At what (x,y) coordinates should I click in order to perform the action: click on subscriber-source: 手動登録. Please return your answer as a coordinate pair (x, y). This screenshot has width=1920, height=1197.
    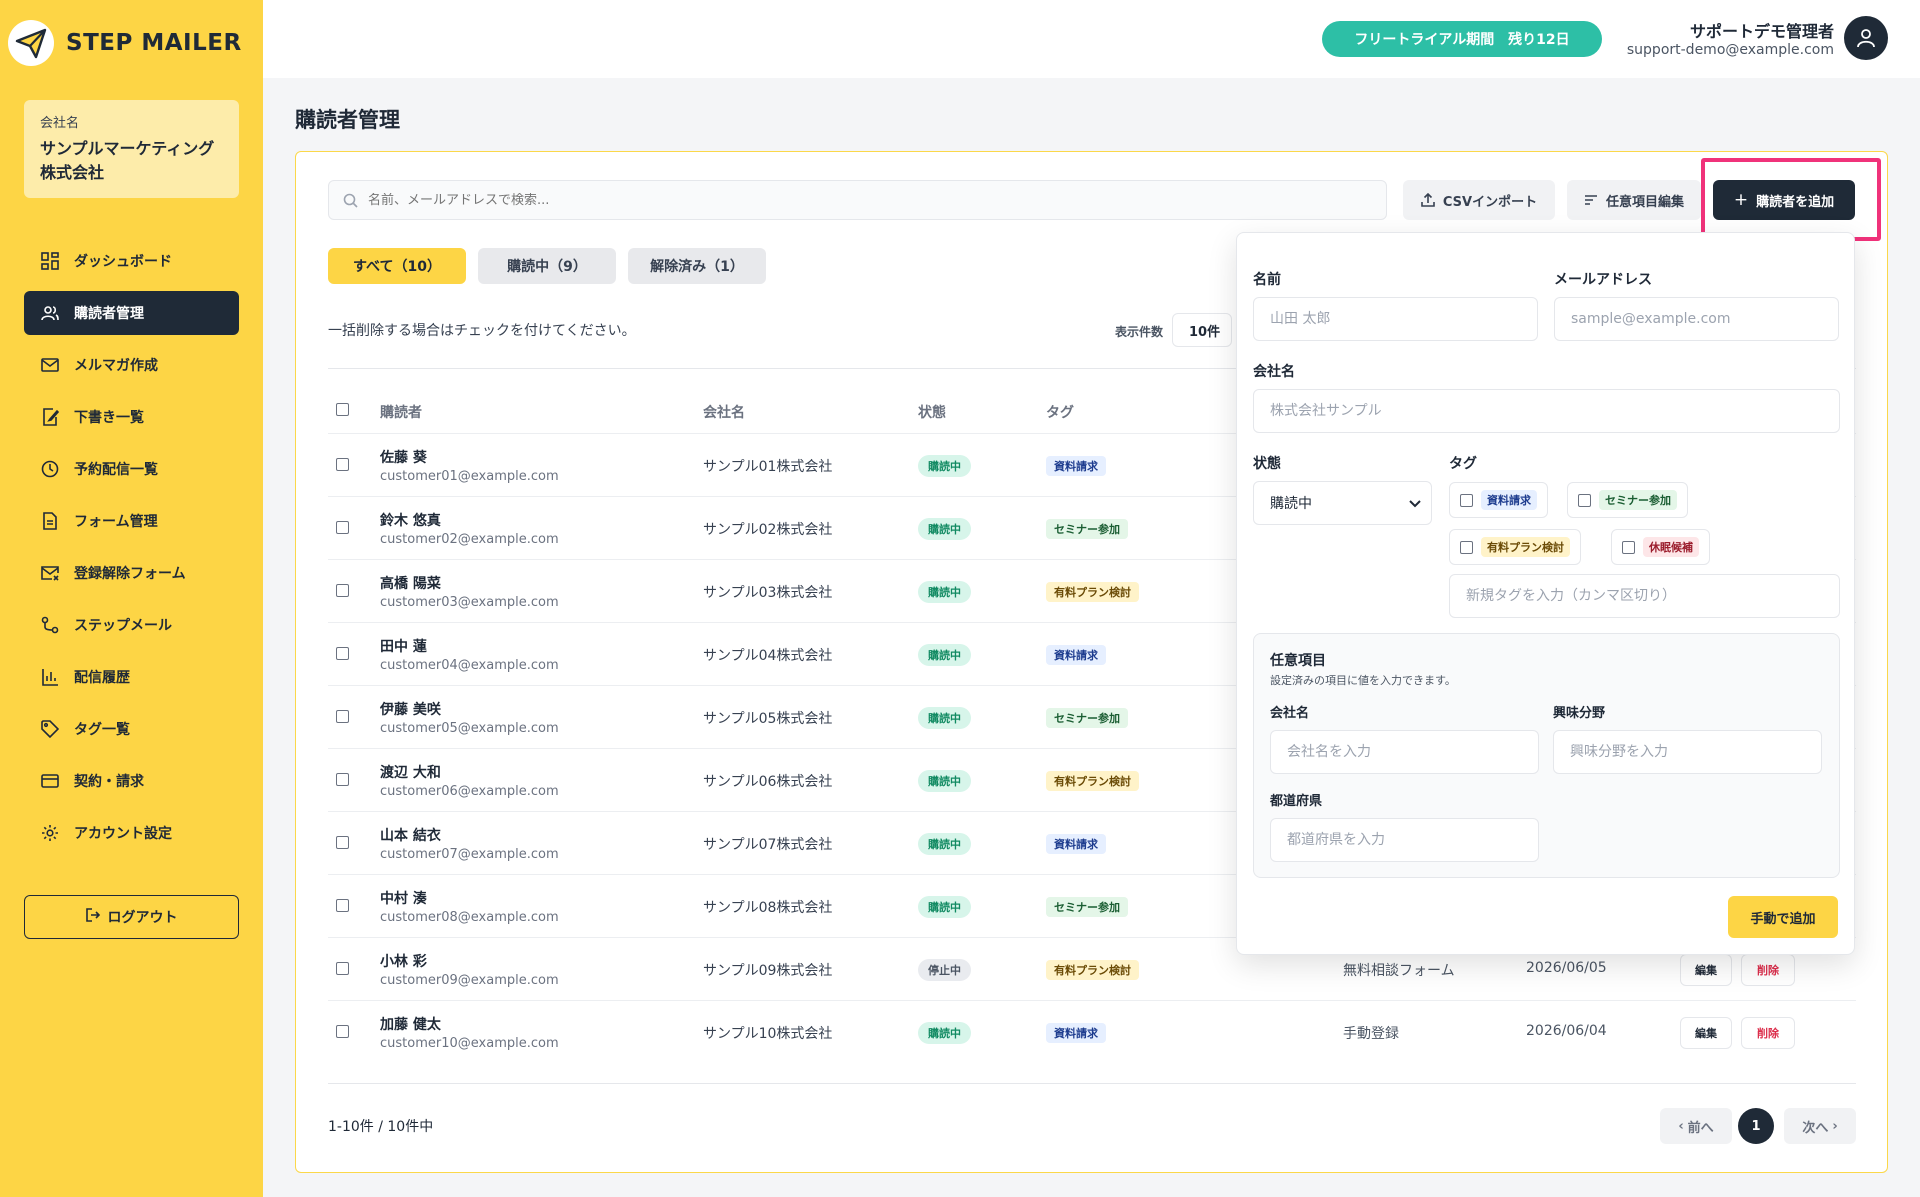
    Looking at the image, I should click on (1371, 1034).